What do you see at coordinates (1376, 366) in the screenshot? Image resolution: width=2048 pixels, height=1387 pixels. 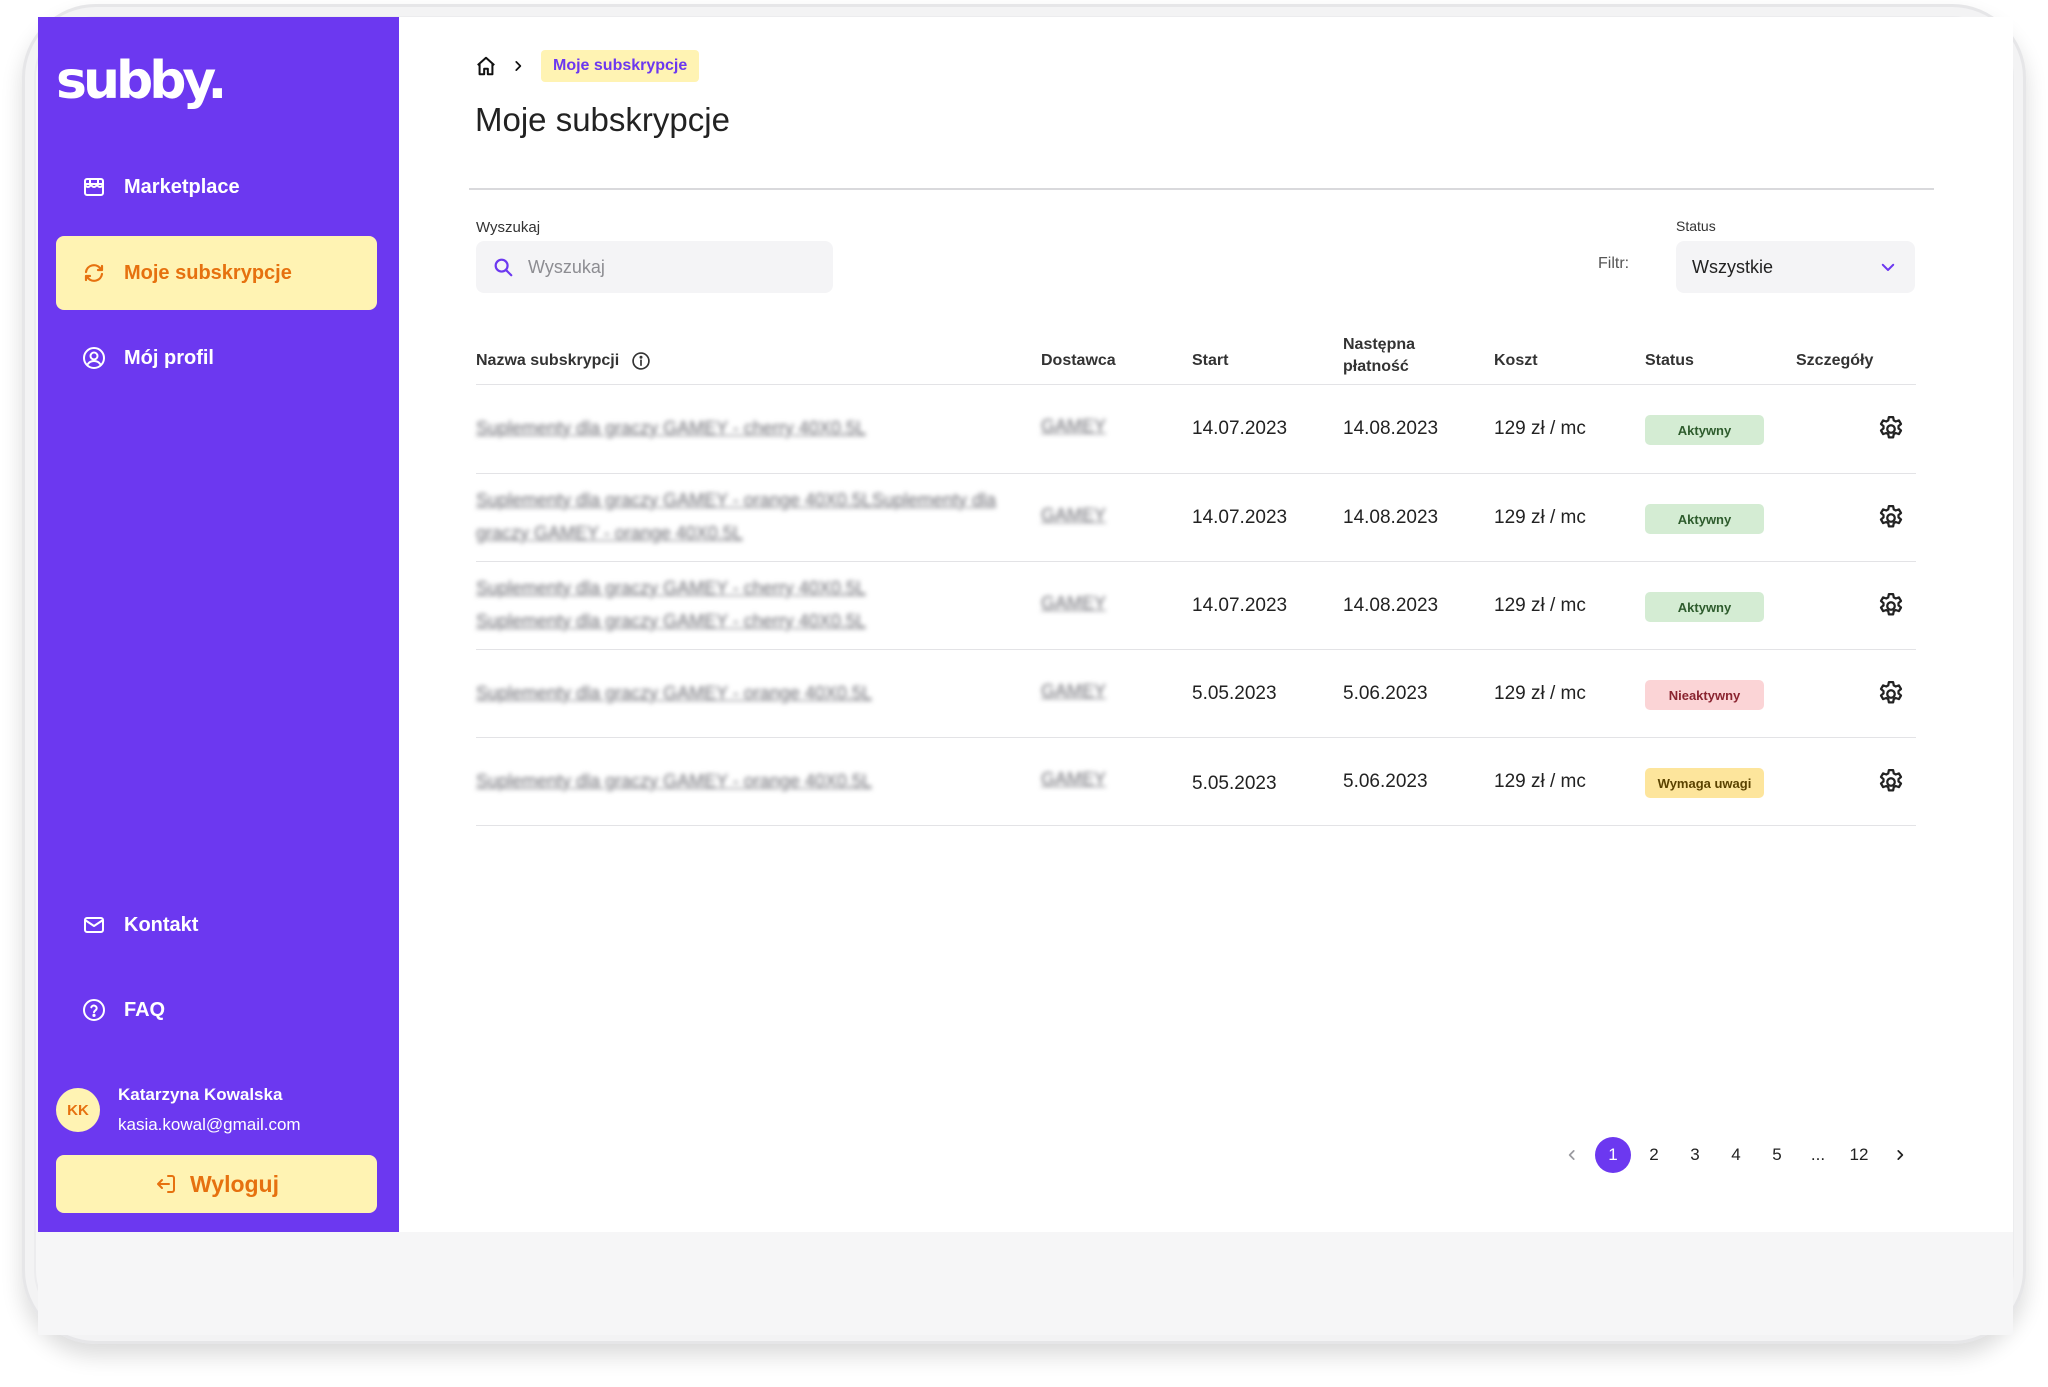 I see `column-header-next-payment-line2: płatność` at bounding box center [1376, 366].